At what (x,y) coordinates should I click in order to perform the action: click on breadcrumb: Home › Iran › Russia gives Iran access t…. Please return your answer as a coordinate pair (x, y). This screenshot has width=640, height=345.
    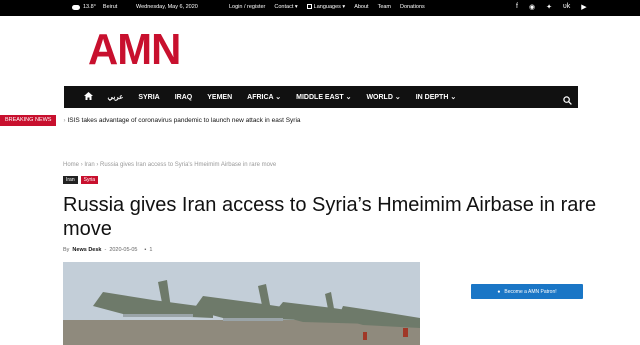
    Looking at the image, I should click on (169, 165).